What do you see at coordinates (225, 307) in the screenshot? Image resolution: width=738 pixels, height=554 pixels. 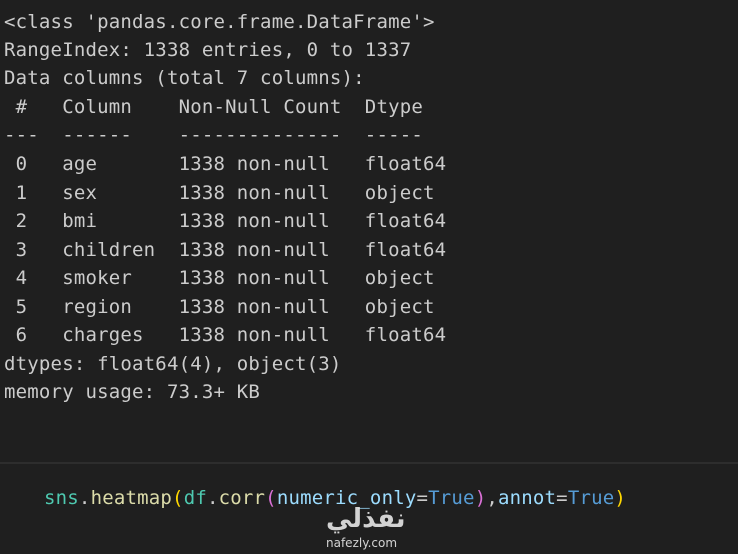 I see `output-row-region: 5 region 1338 non-null object` at bounding box center [225, 307].